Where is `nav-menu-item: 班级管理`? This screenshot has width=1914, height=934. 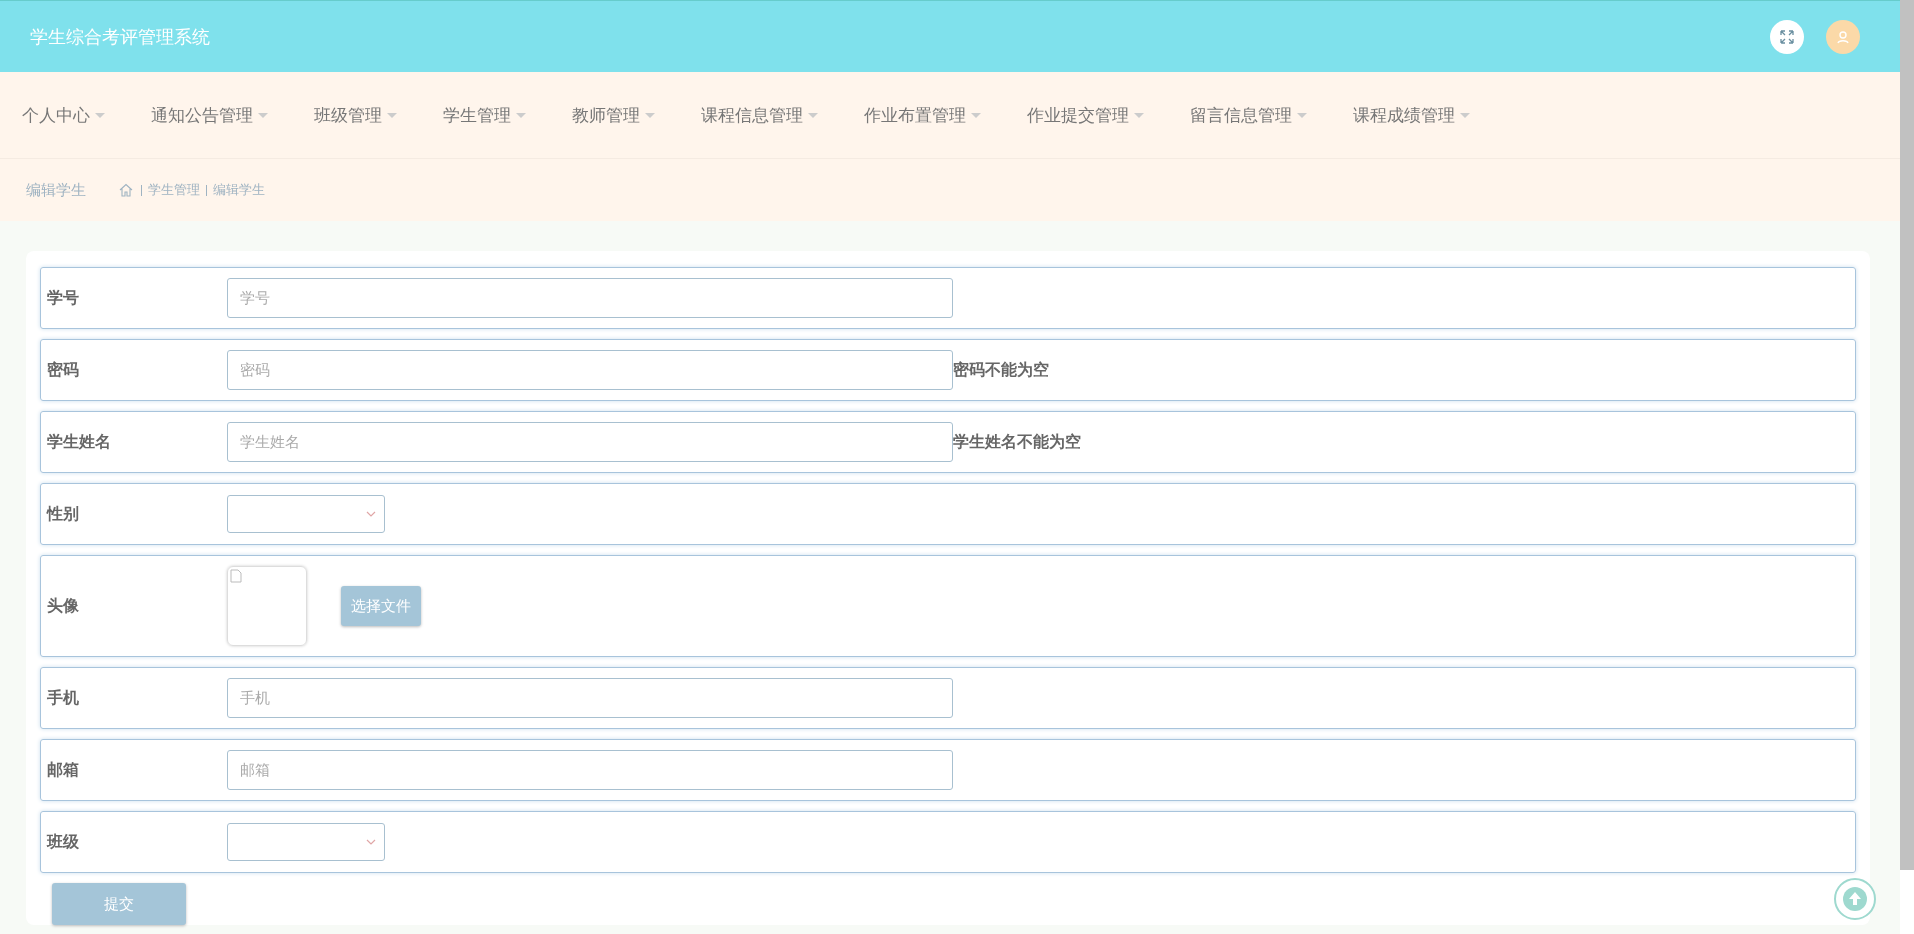 nav-menu-item: 班级管理 is located at coordinates (355, 115).